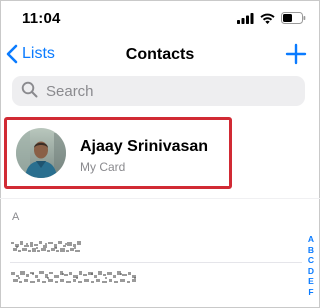 The image size is (320, 308). What do you see at coordinates (310, 292) in the screenshot?
I see `index-letter-f: F` at bounding box center [310, 292].